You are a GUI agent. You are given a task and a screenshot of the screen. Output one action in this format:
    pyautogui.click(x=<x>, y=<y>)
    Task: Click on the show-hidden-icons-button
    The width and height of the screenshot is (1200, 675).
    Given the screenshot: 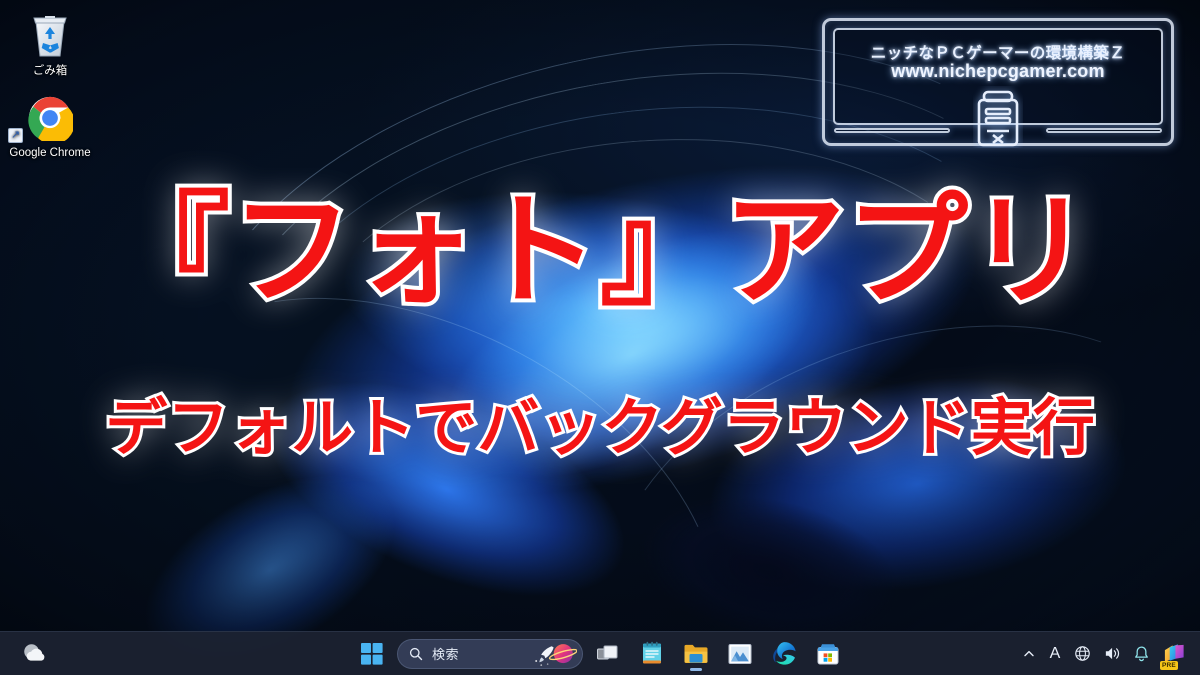 What is the action you would take?
    pyautogui.click(x=1029, y=654)
    